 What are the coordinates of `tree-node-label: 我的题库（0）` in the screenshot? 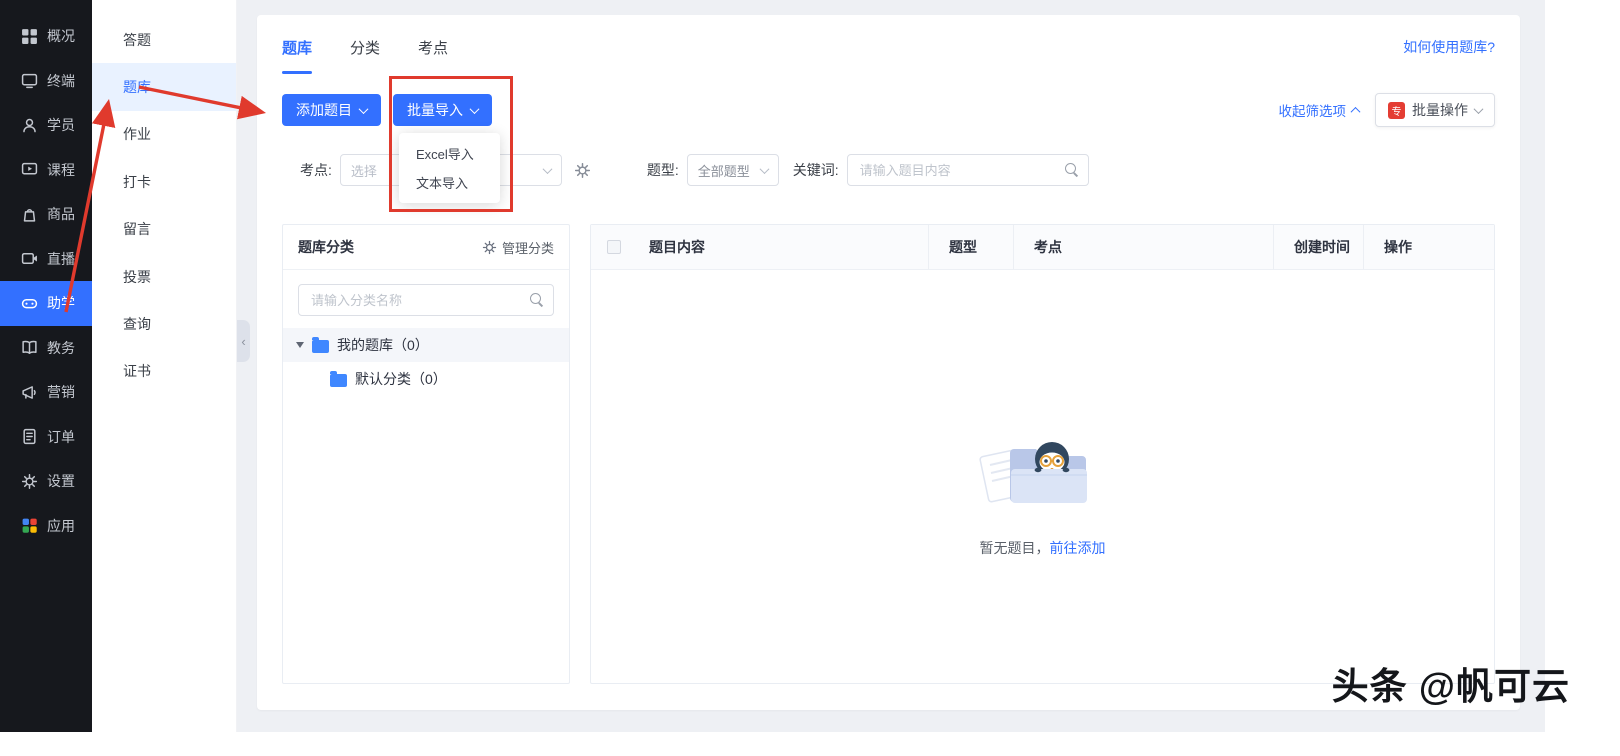 It's located at (383, 345).